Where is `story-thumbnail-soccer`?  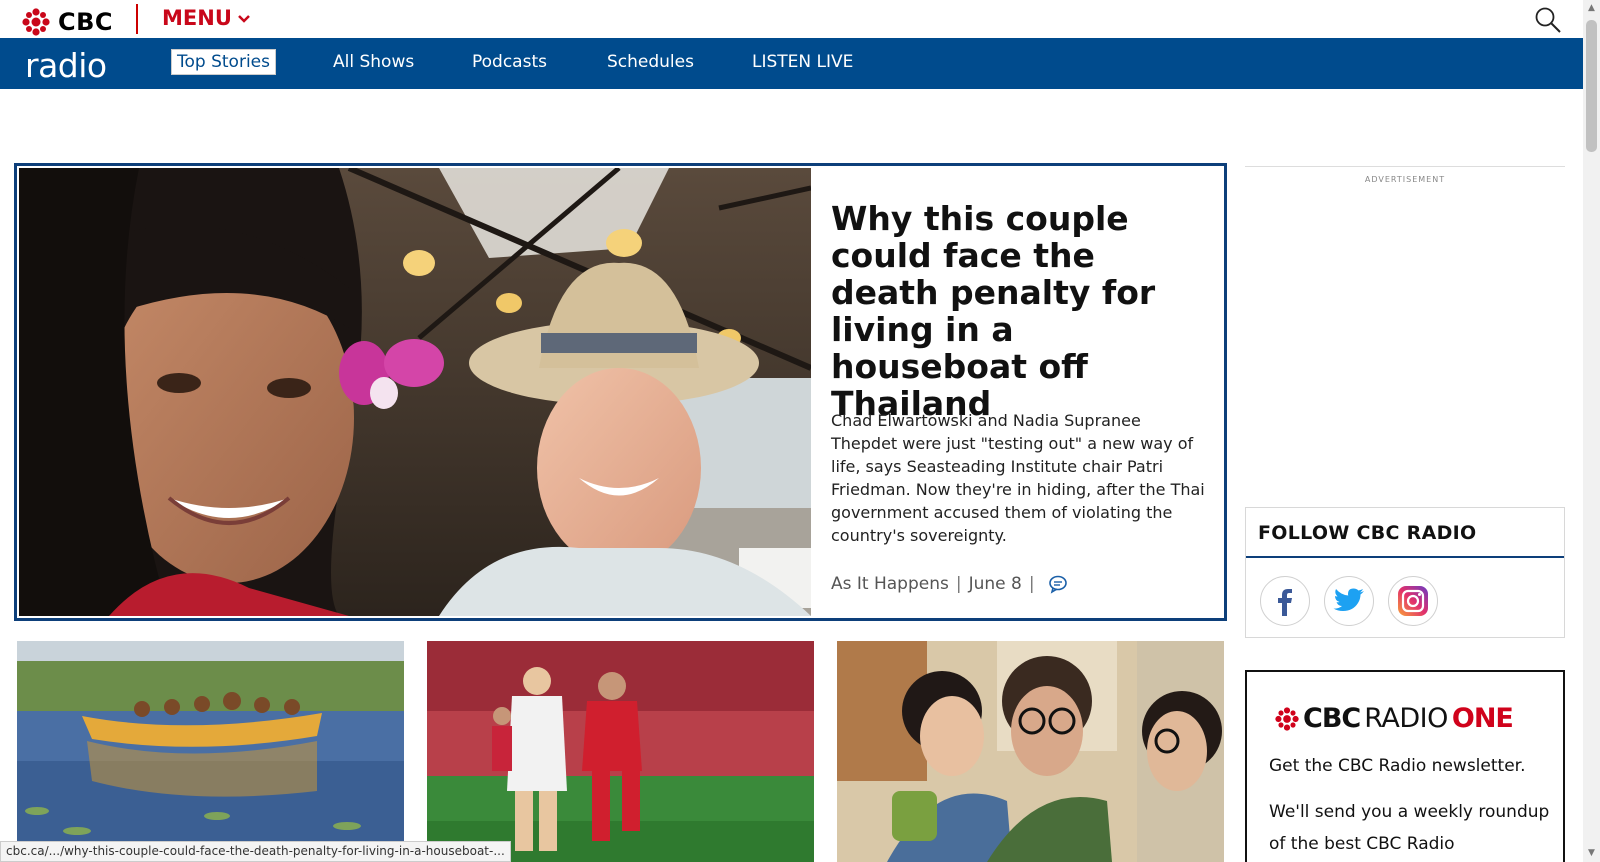 story-thumbnail-soccer is located at coordinates (620, 751).